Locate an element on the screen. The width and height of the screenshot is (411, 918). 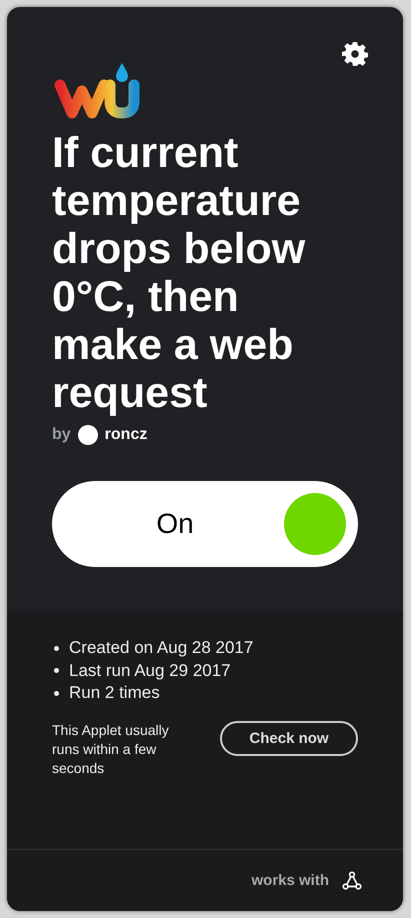
webhook-icon is located at coordinates (352, 881).